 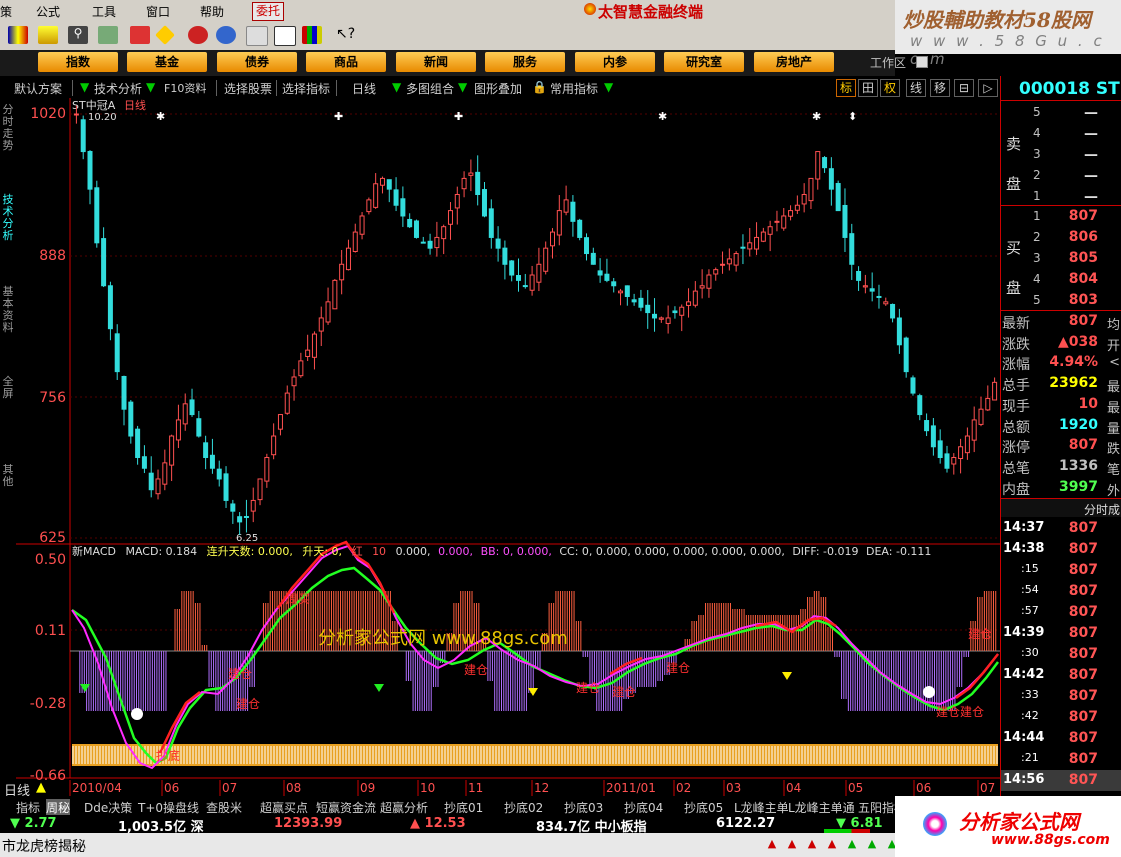 I want to click on tech-analysis-menu: 技术分析, so click(x=118, y=88).